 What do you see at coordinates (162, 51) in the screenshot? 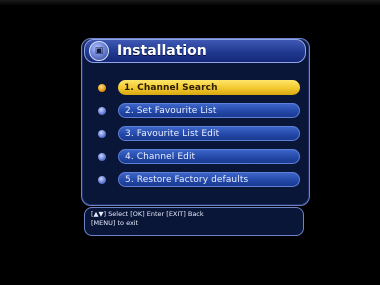
I see `menu-title: Installation` at bounding box center [162, 51].